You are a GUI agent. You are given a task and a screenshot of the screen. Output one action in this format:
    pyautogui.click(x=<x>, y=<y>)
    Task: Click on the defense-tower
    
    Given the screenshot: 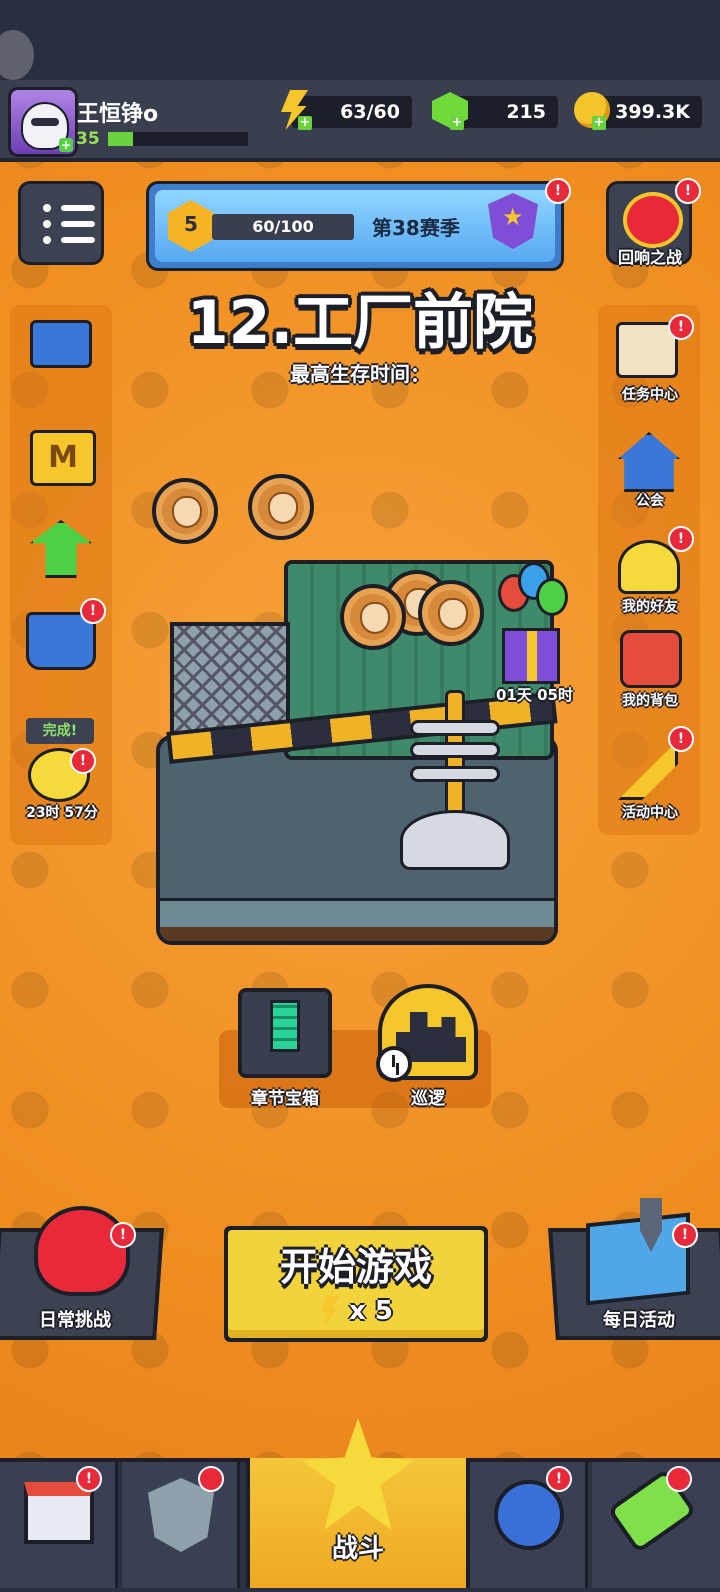 What is the action you would take?
    pyautogui.click(x=455, y=780)
    